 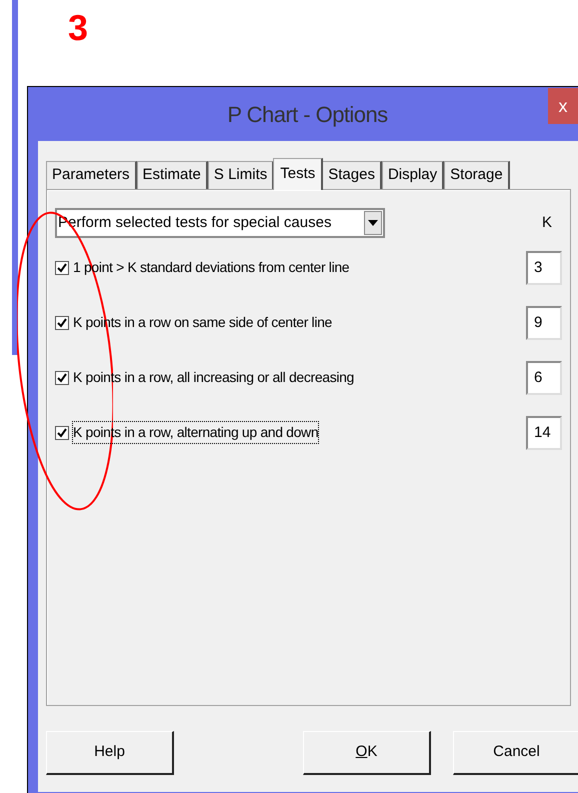 I want to click on tab: Tests, so click(x=298, y=174).